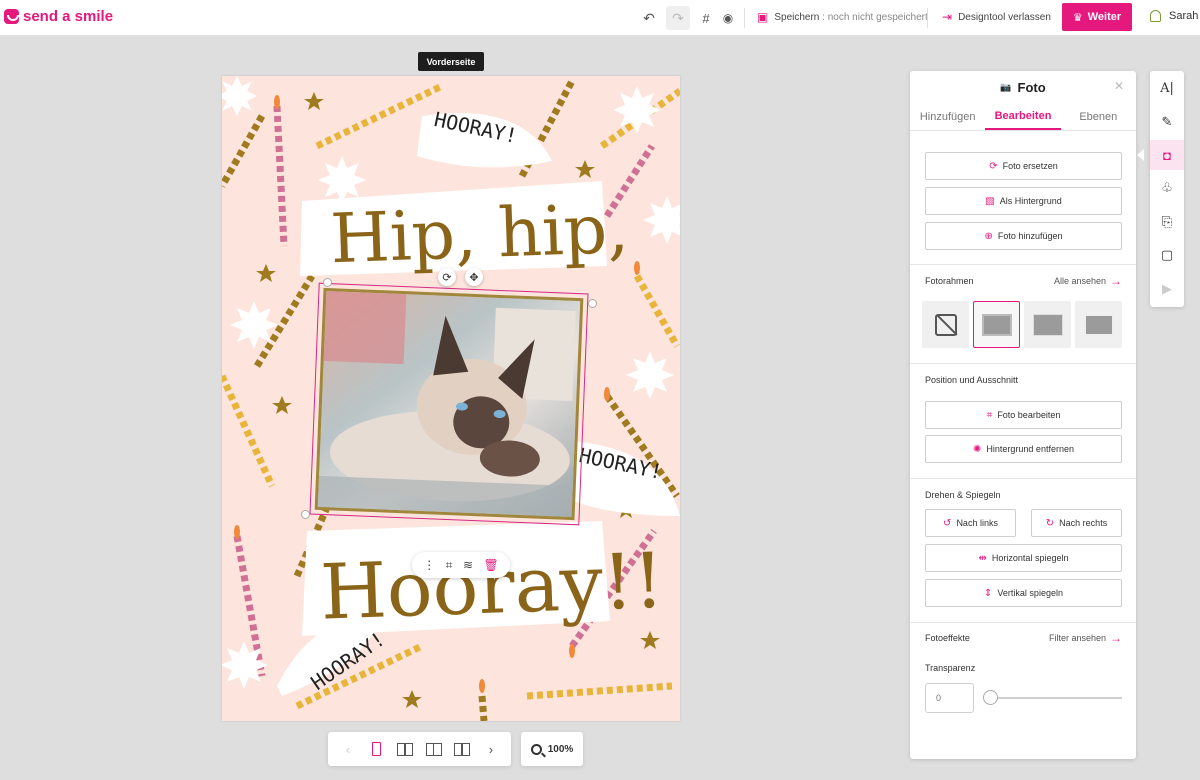 The height and width of the screenshot is (780, 1200). I want to click on frame-option-white, so click(1098, 324).